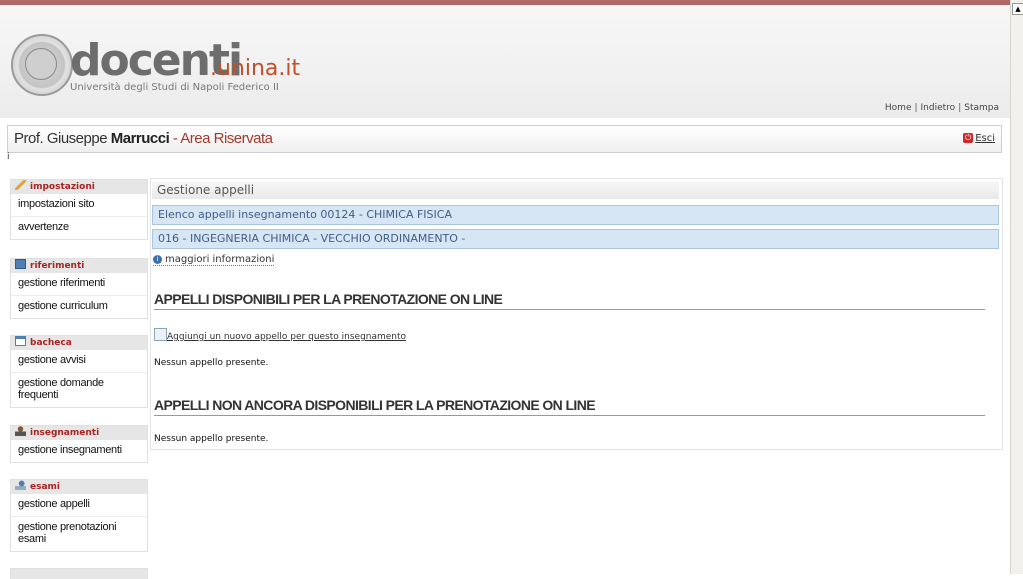  What do you see at coordinates (938, 108) in the screenshot?
I see `back-link: Indietro` at bounding box center [938, 108].